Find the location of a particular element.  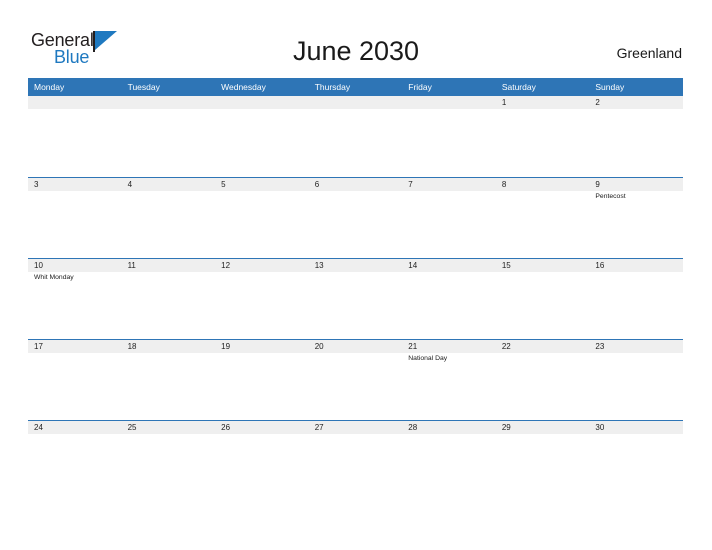

calendar-day-cell: 3 is located at coordinates (75, 218).